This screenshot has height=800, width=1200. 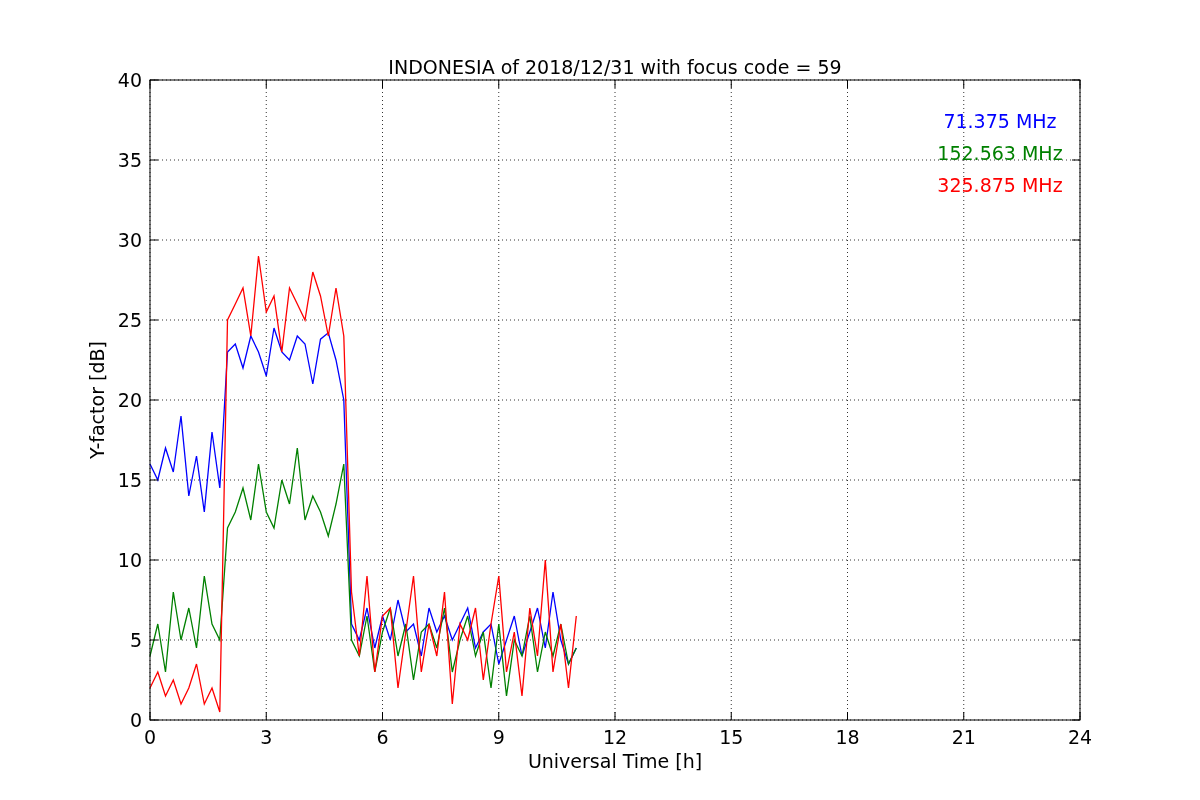 I want to click on legend-label: 71.375 MHz, so click(x=1000, y=121).